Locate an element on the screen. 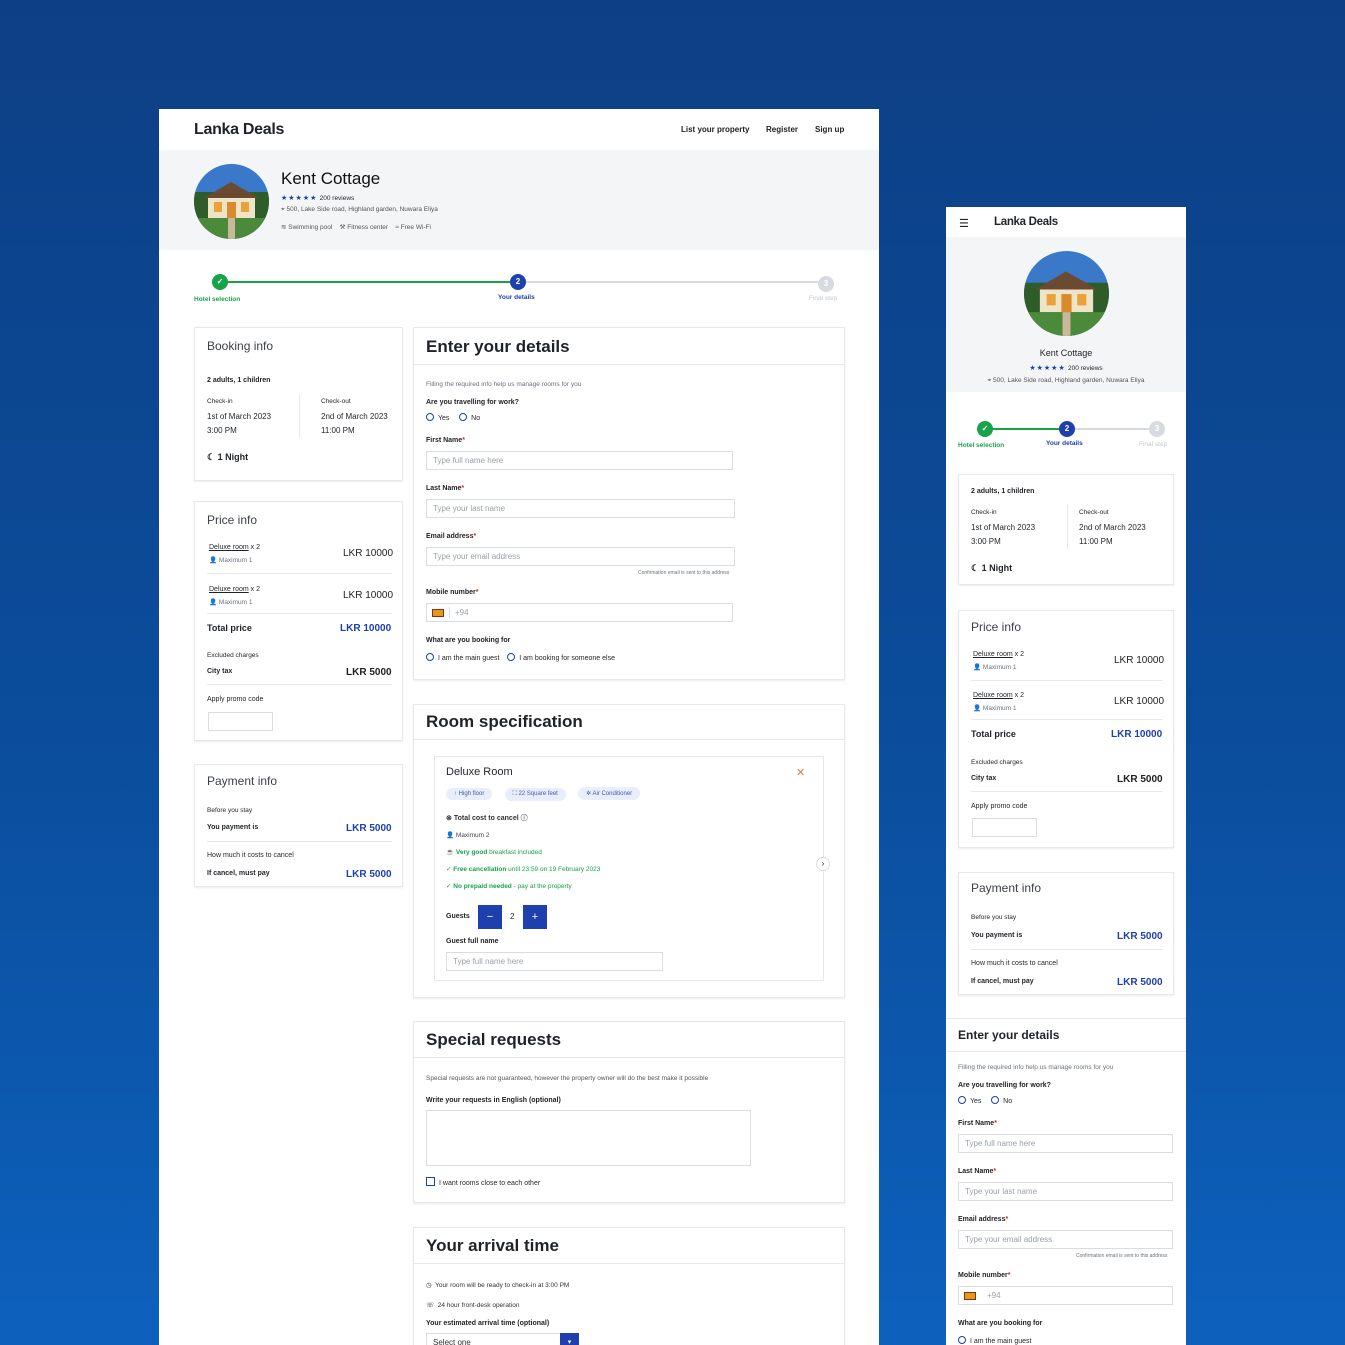  pay-value: LKR 5000 is located at coordinates (1140, 936).